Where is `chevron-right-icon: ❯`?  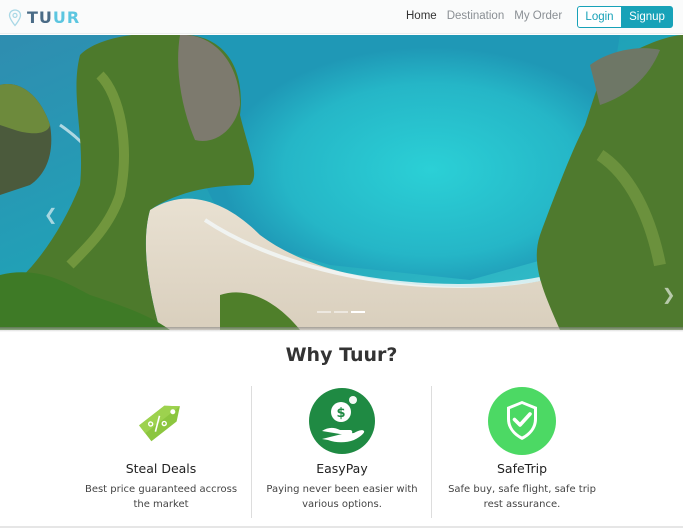
chevron-right-icon: ❯ is located at coordinates (669, 295).